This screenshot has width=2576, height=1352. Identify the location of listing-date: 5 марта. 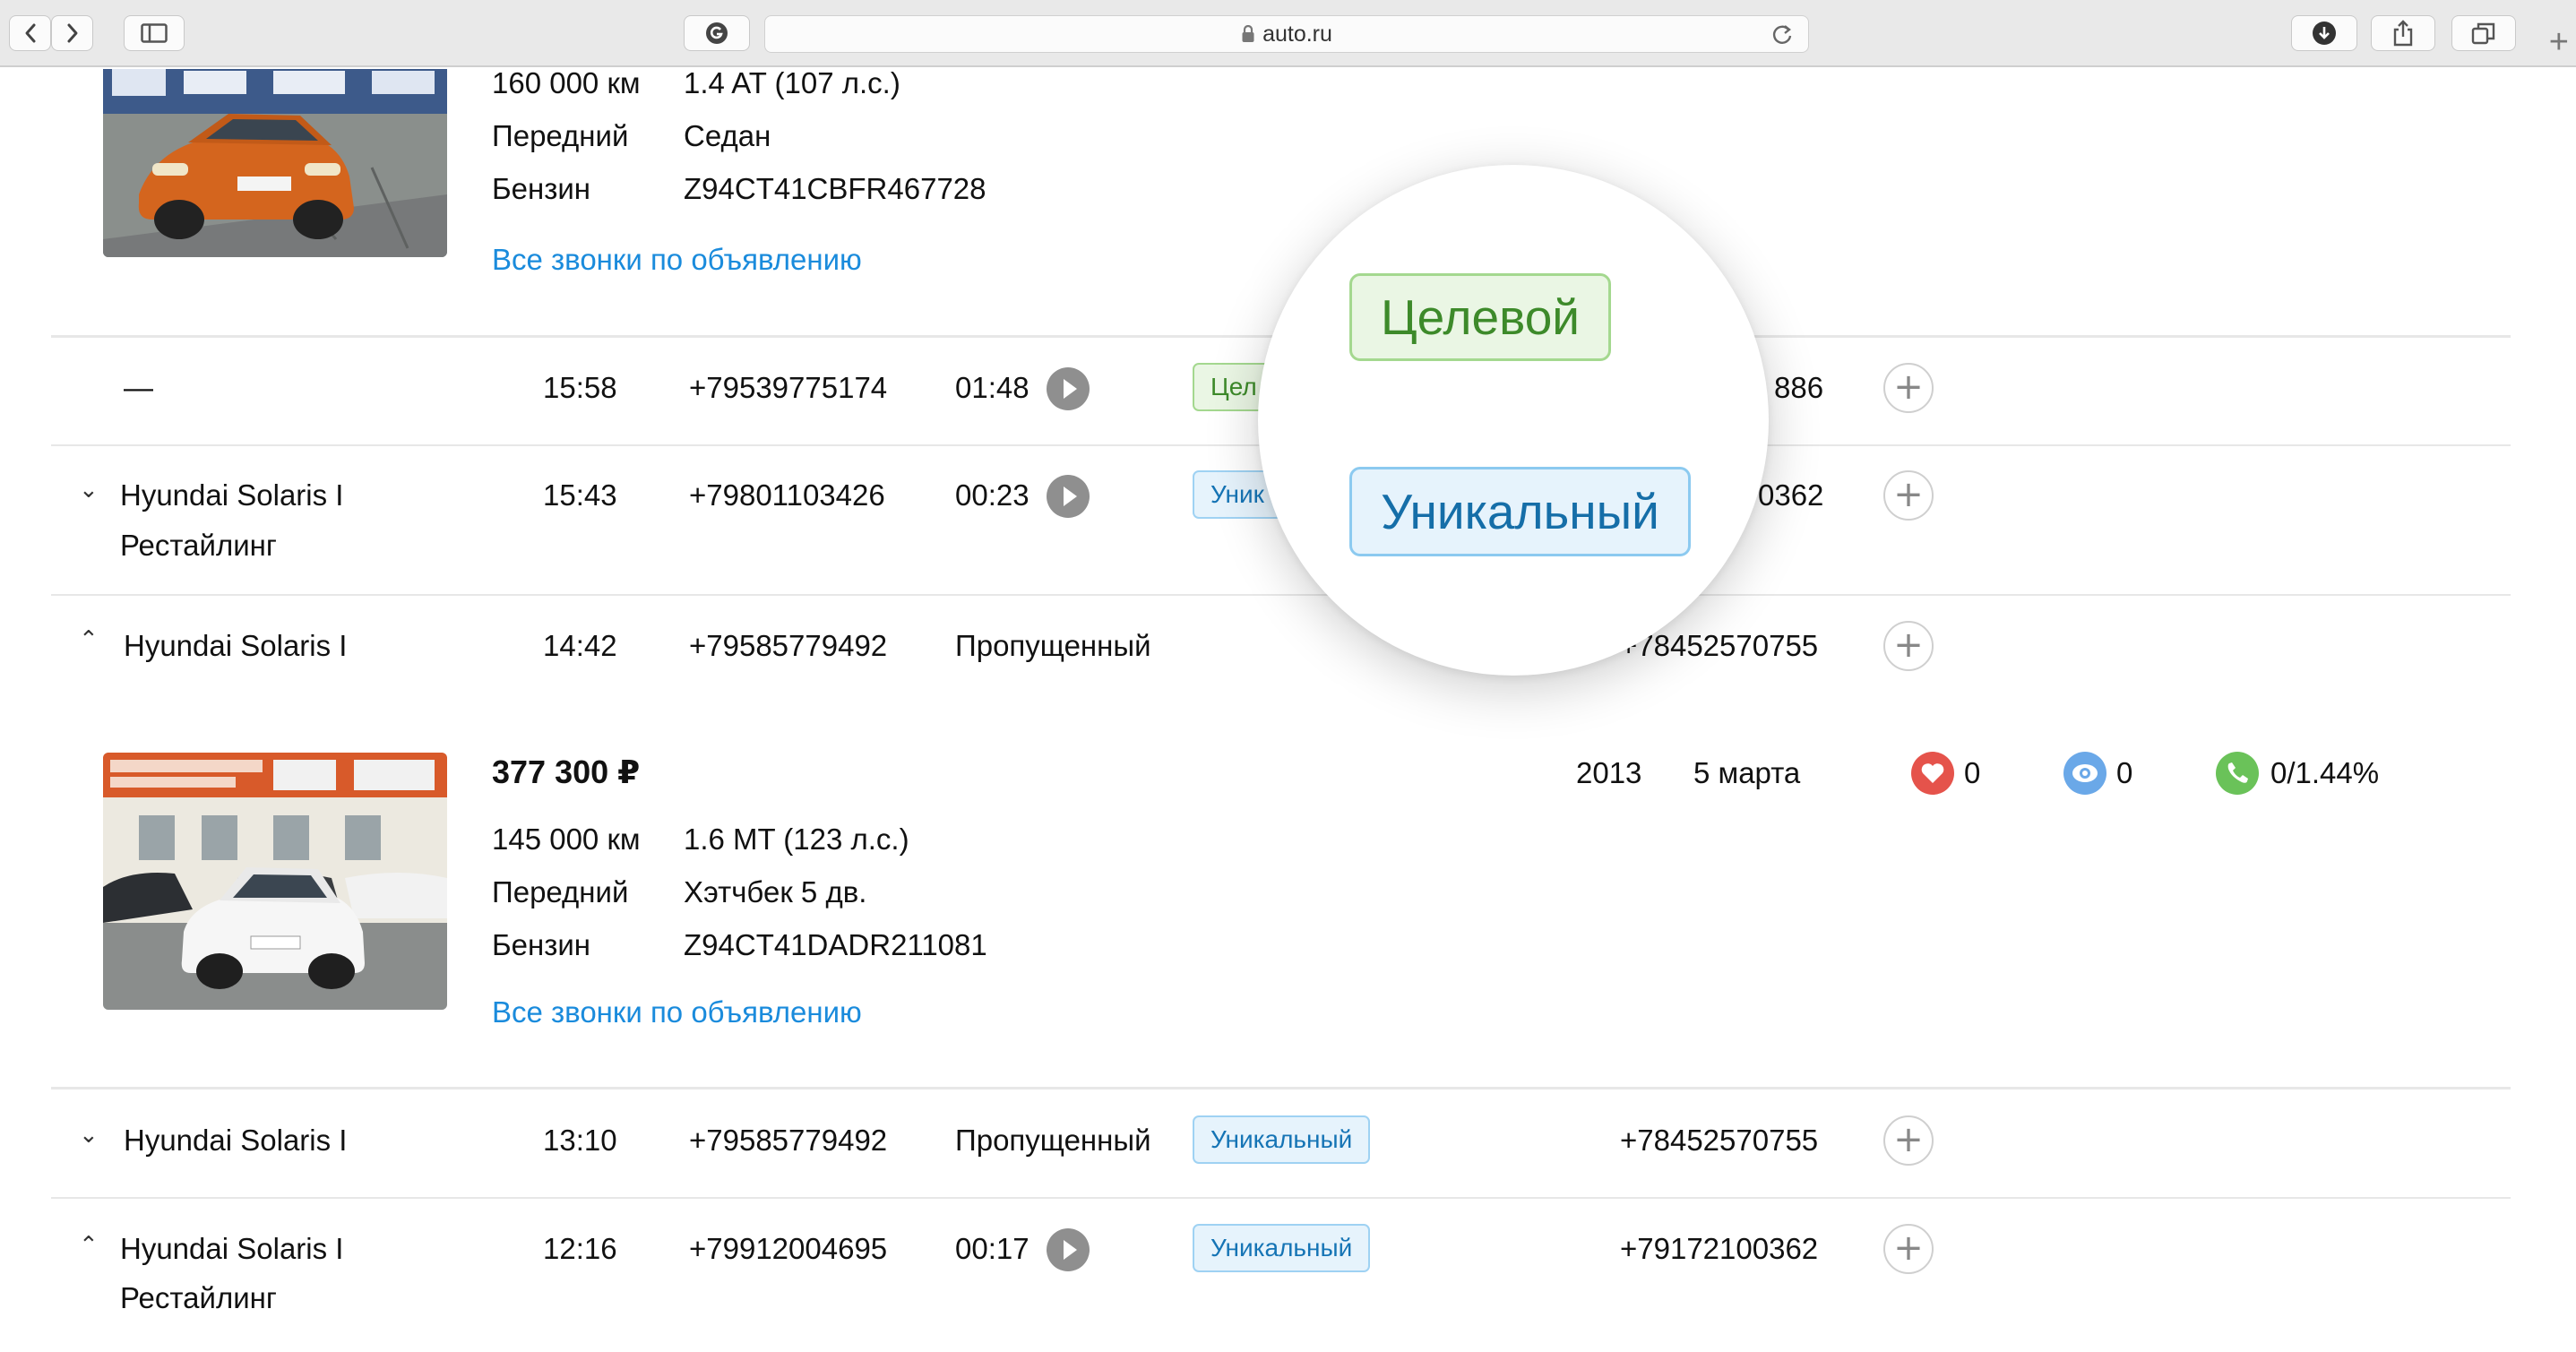
(1747, 773).